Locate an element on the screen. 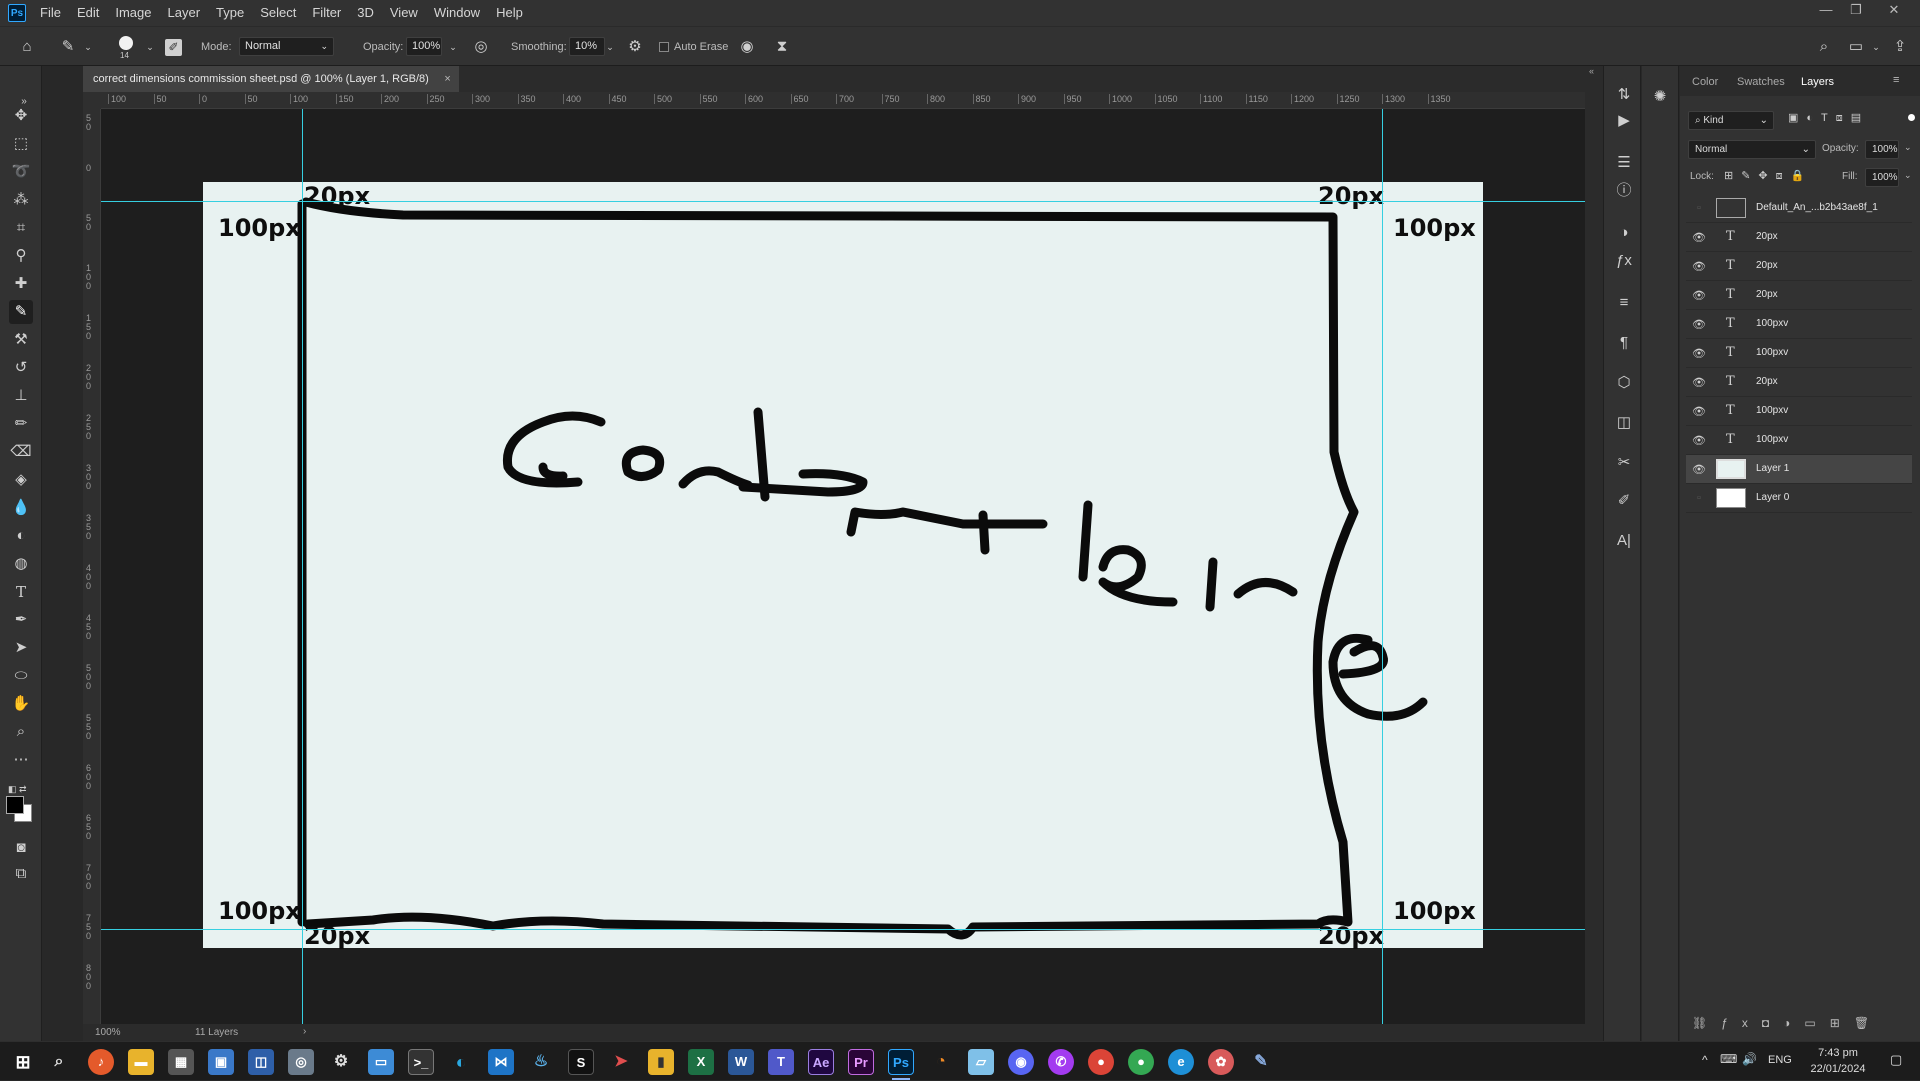 This screenshot has width=1920, height=1081. gear-icon: ⚙ is located at coordinates (635, 47).